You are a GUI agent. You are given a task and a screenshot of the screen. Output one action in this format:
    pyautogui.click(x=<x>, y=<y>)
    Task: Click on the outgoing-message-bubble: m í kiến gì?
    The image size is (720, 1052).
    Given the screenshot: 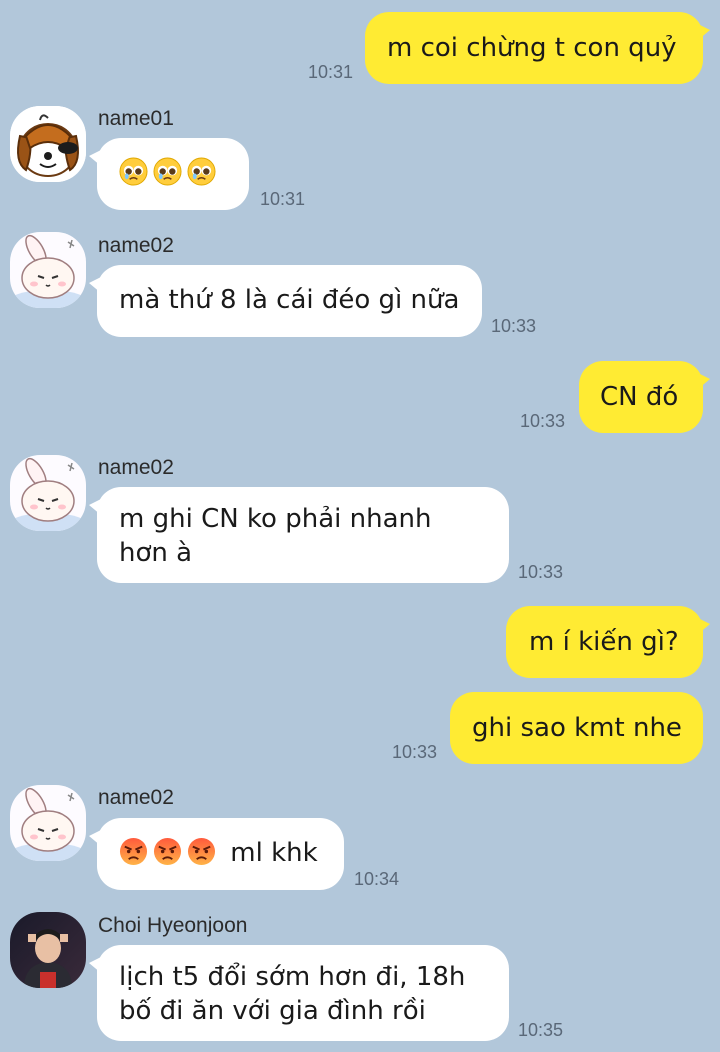 What is the action you would take?
    pyautogui.click(x=608, y=642)
    